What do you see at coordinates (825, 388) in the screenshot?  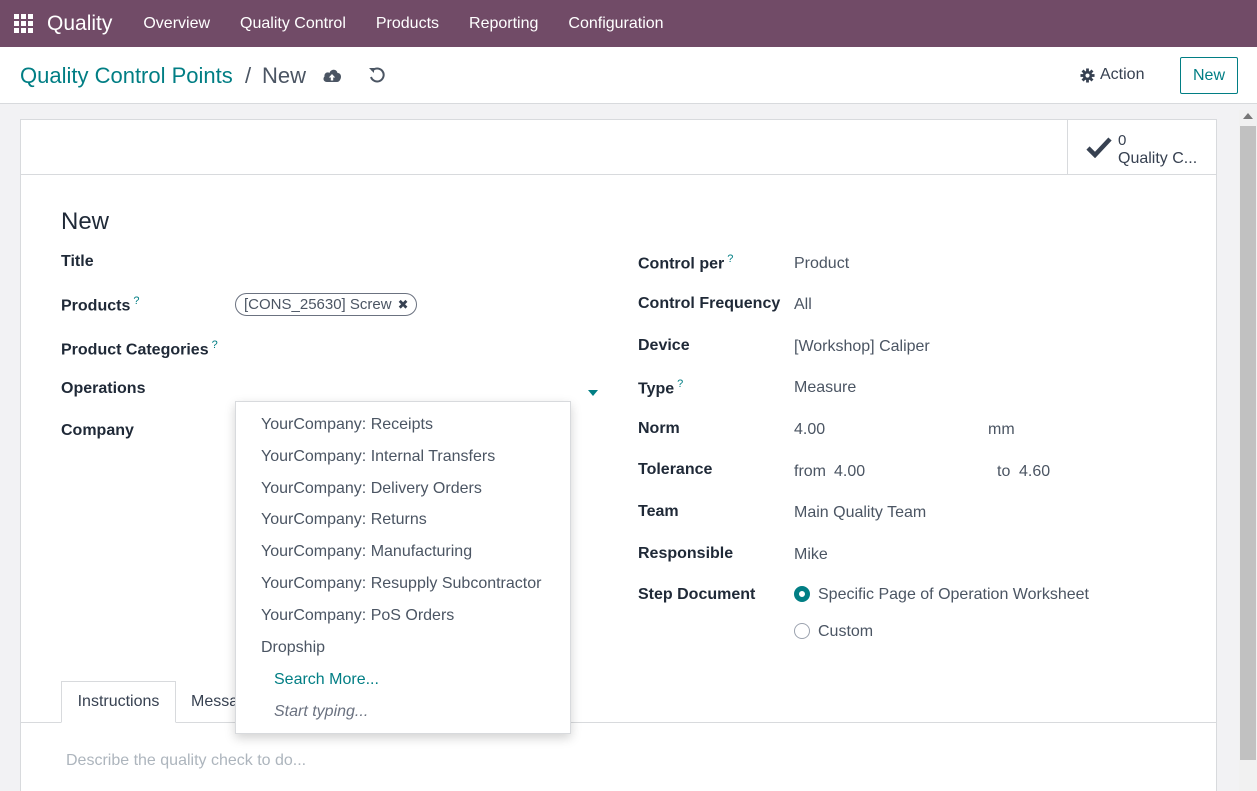 I see `type-field: Measure` at bounding box center [825, 388].